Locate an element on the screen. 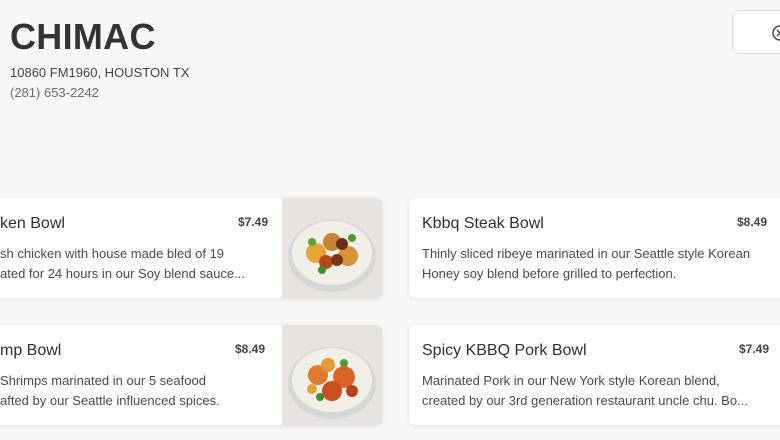 The image size is (780, 440). restaurant-phone: (281) 653-2242 is located at coordinates (54, 92).